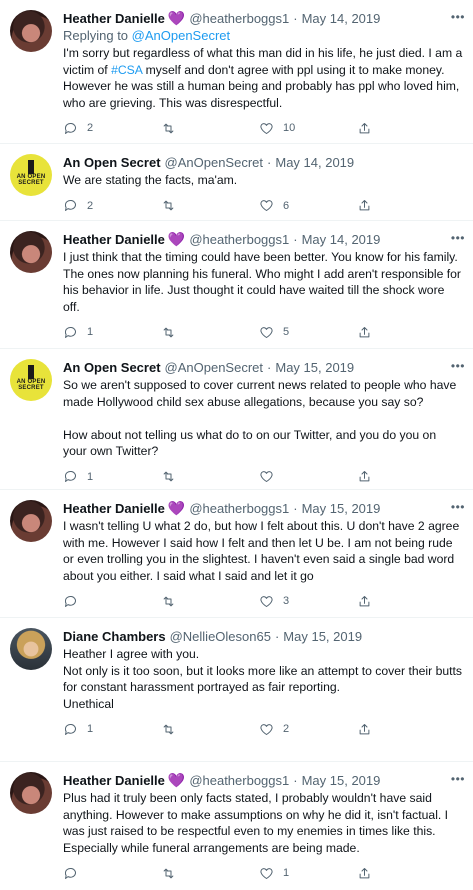 The width and height of the screenshot is (473, 890). What do you see at coordinates (308, 873) in the screenshot?
I see `like-button: 1` at bounding box center [308, 873].